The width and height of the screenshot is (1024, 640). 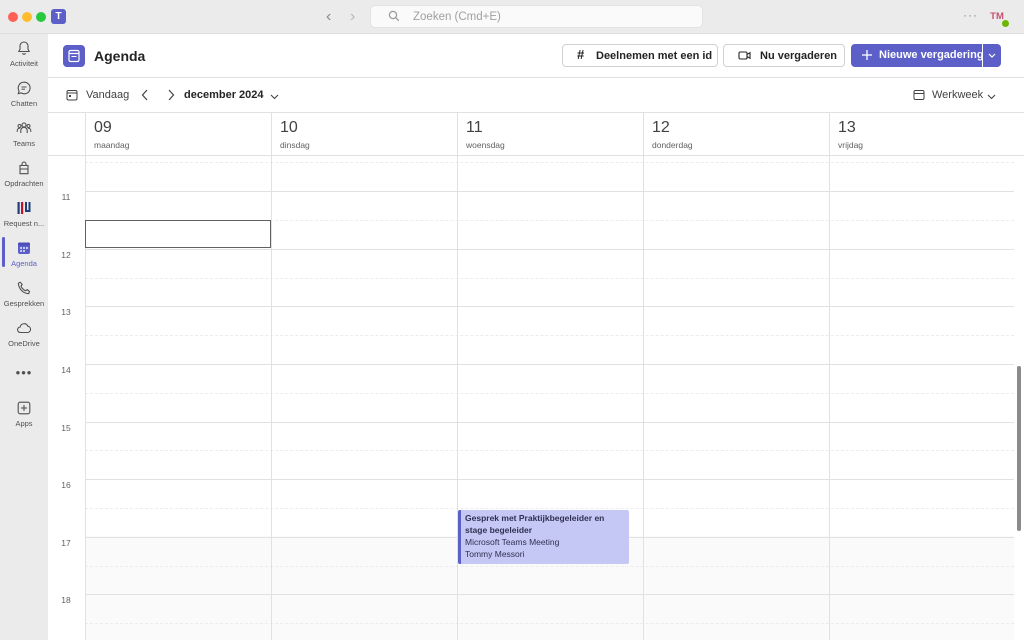 I want to click on hour-label: 17, so click(x=66, y=543).